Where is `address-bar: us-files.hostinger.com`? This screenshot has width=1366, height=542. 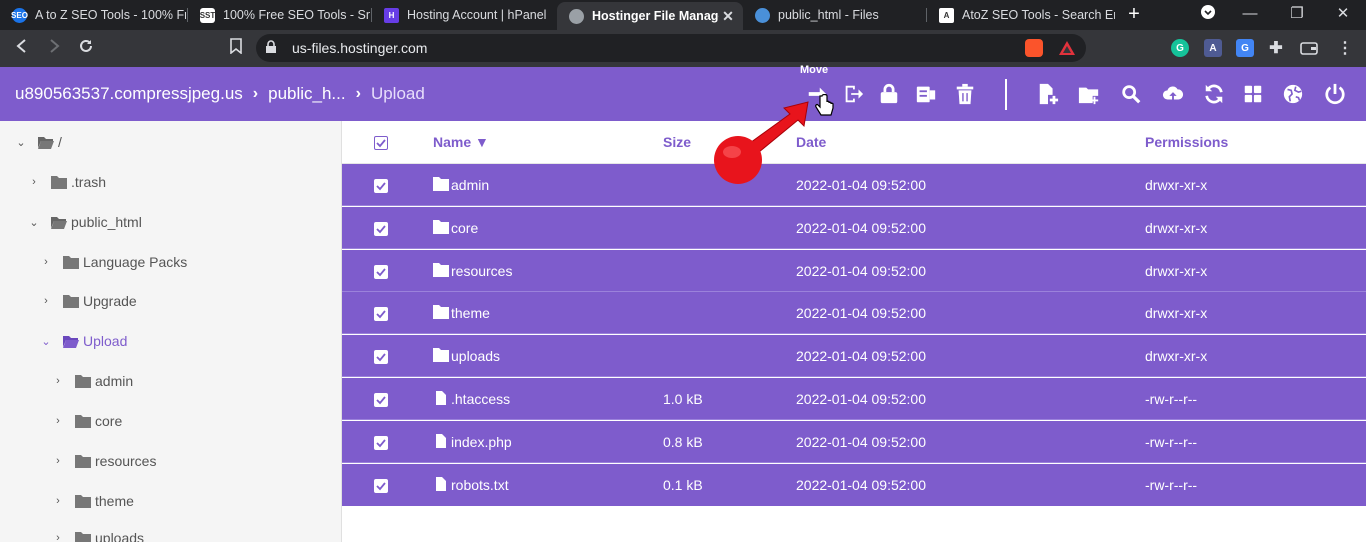 address-bar: us-files.hostinger.com is located at coordinates (671, 48).